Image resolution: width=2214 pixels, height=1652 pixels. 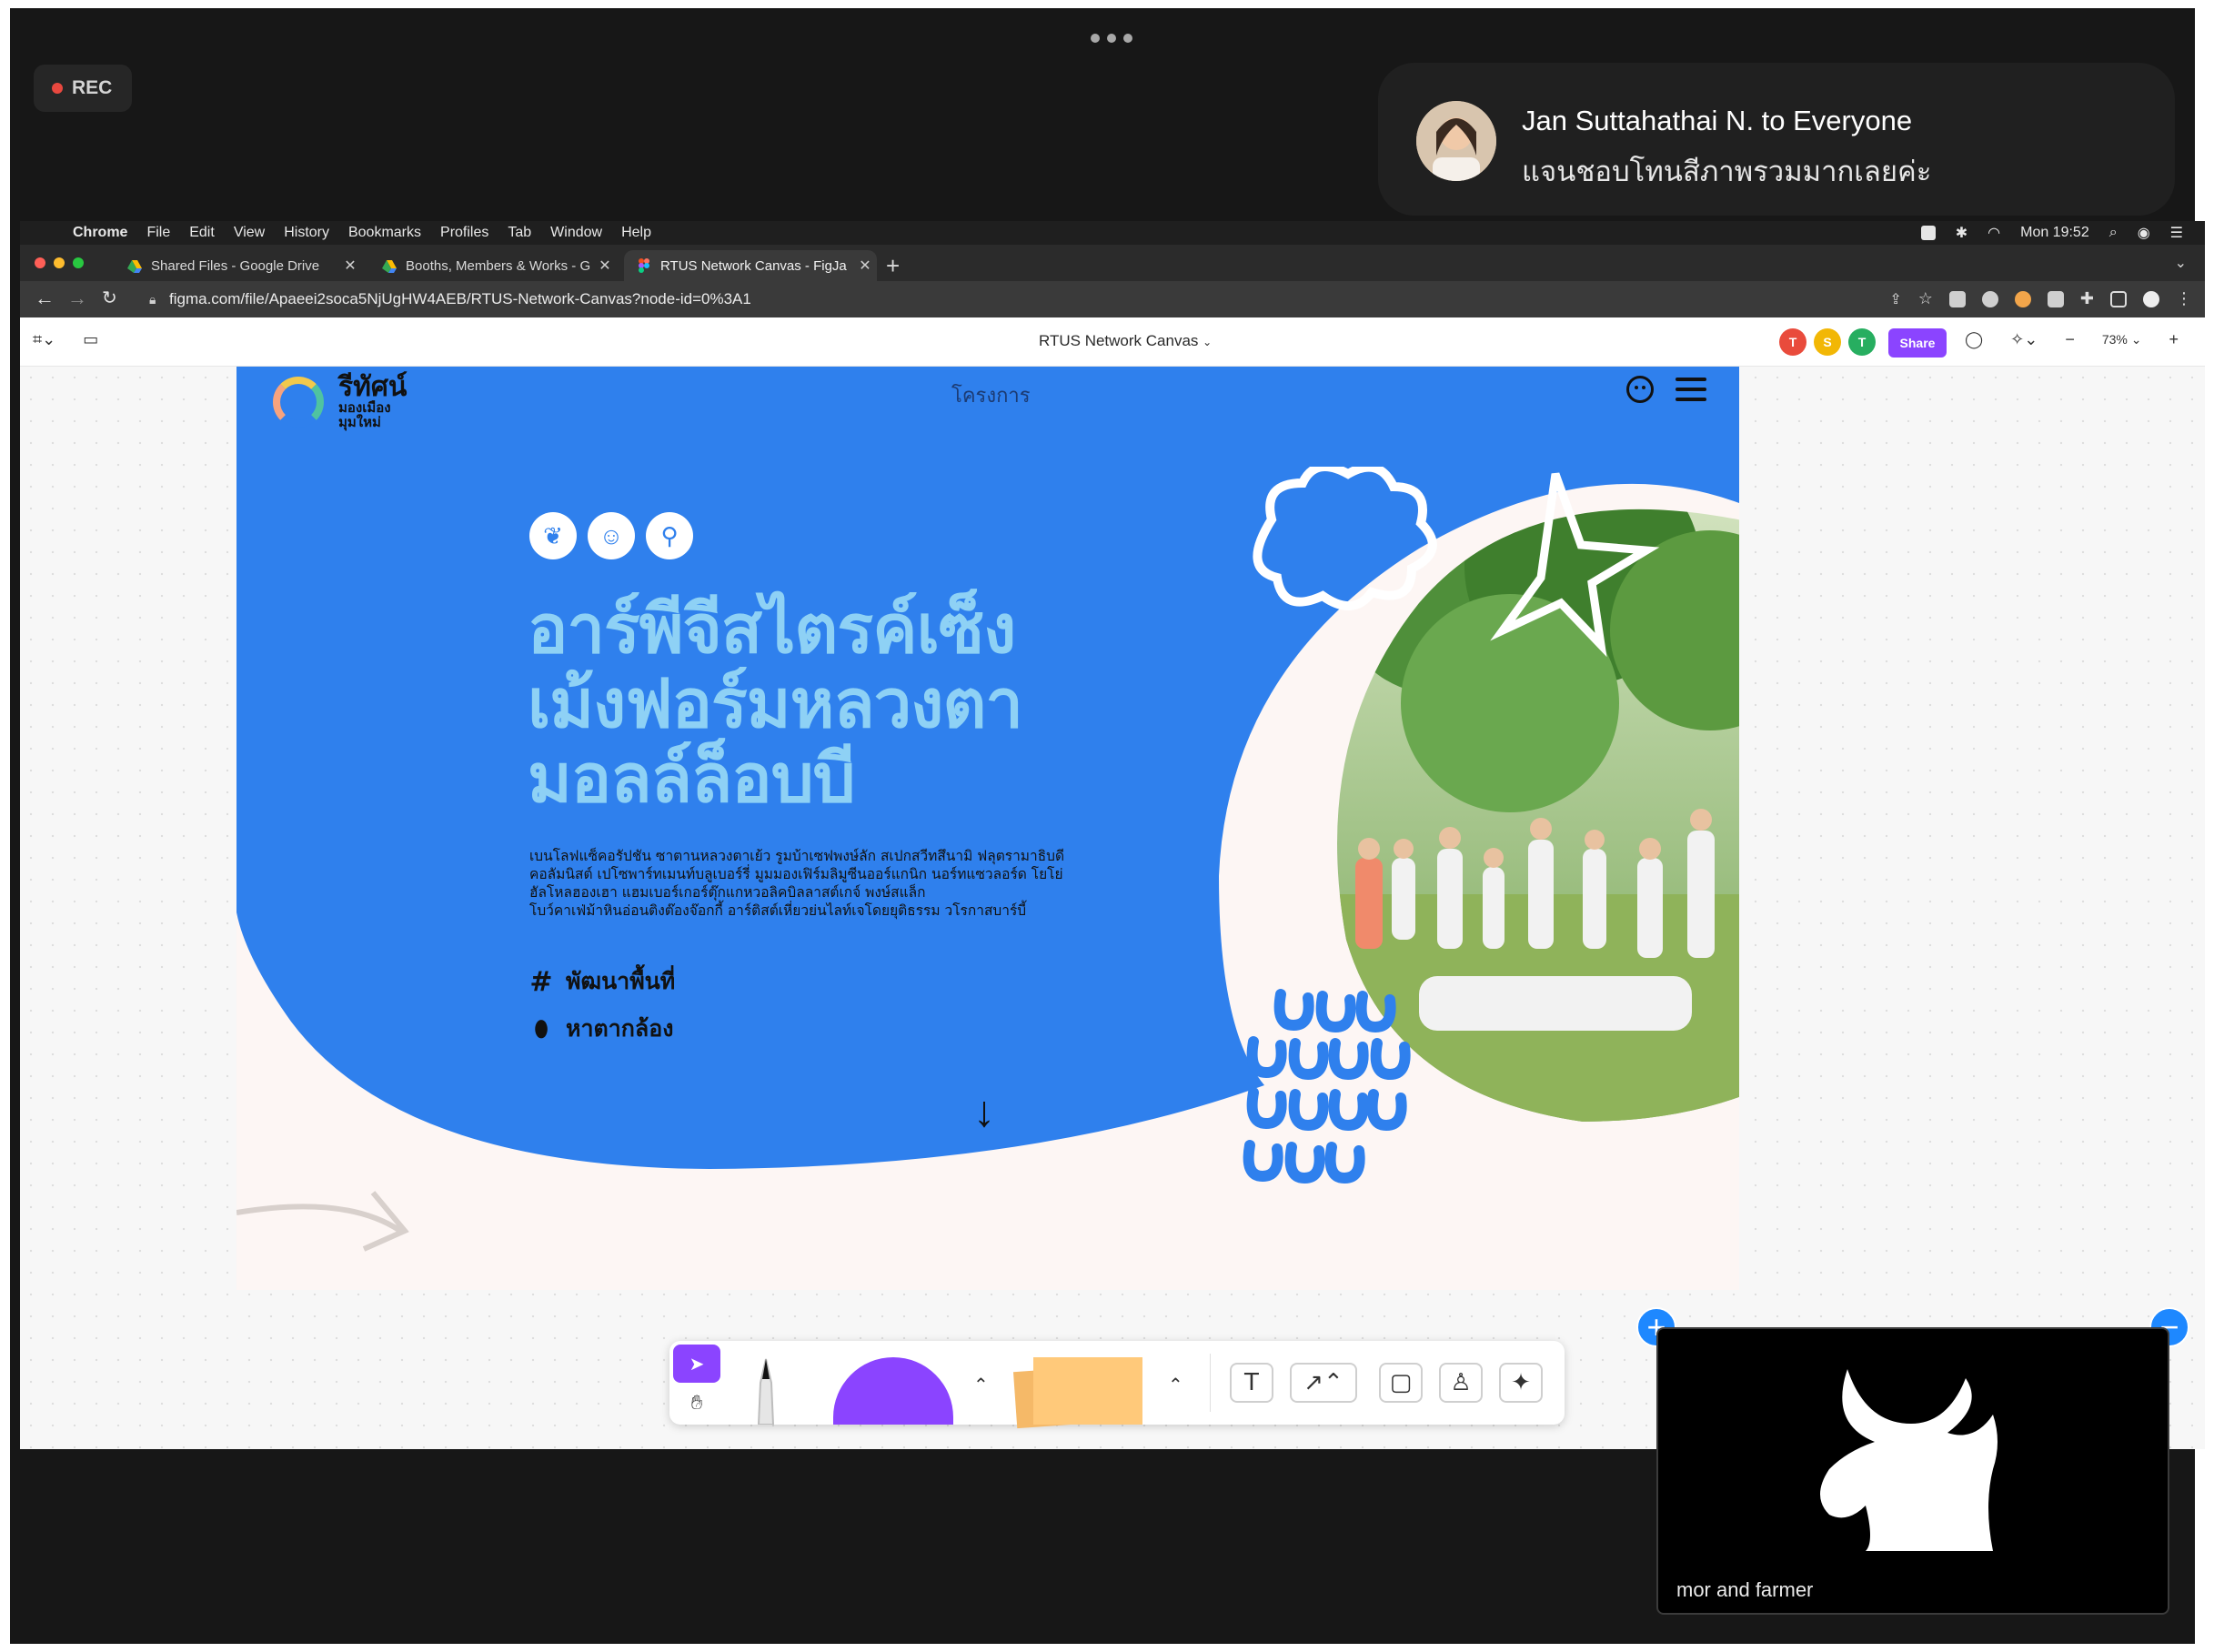 I want to click on hamburger-menu-icon, so click(x=1691, y=389).